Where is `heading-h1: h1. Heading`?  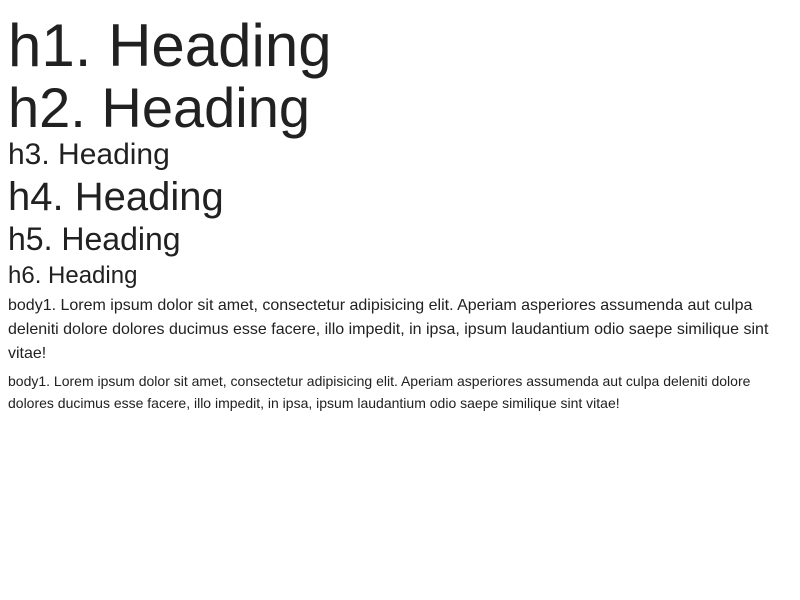 heading-h1: h1. Heading is located at coordinates (170, 45).